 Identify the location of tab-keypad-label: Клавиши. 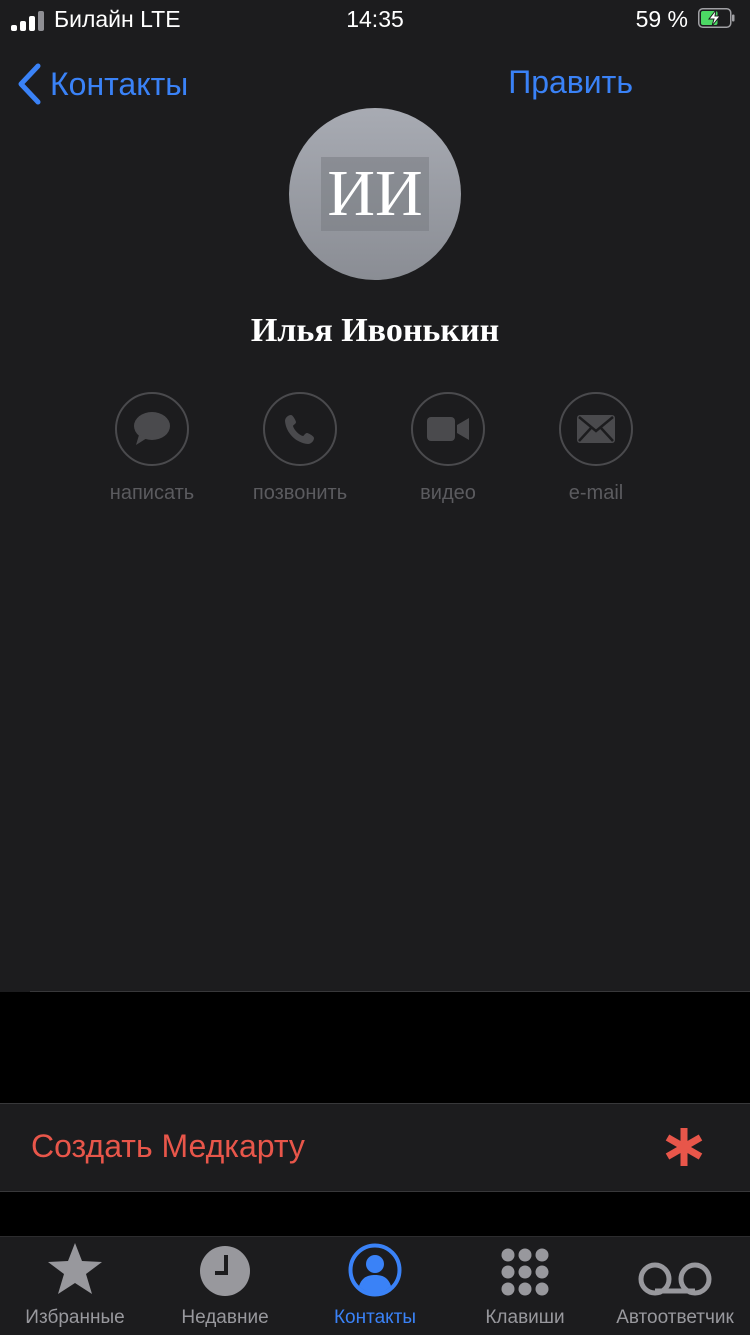
(525, 1317).